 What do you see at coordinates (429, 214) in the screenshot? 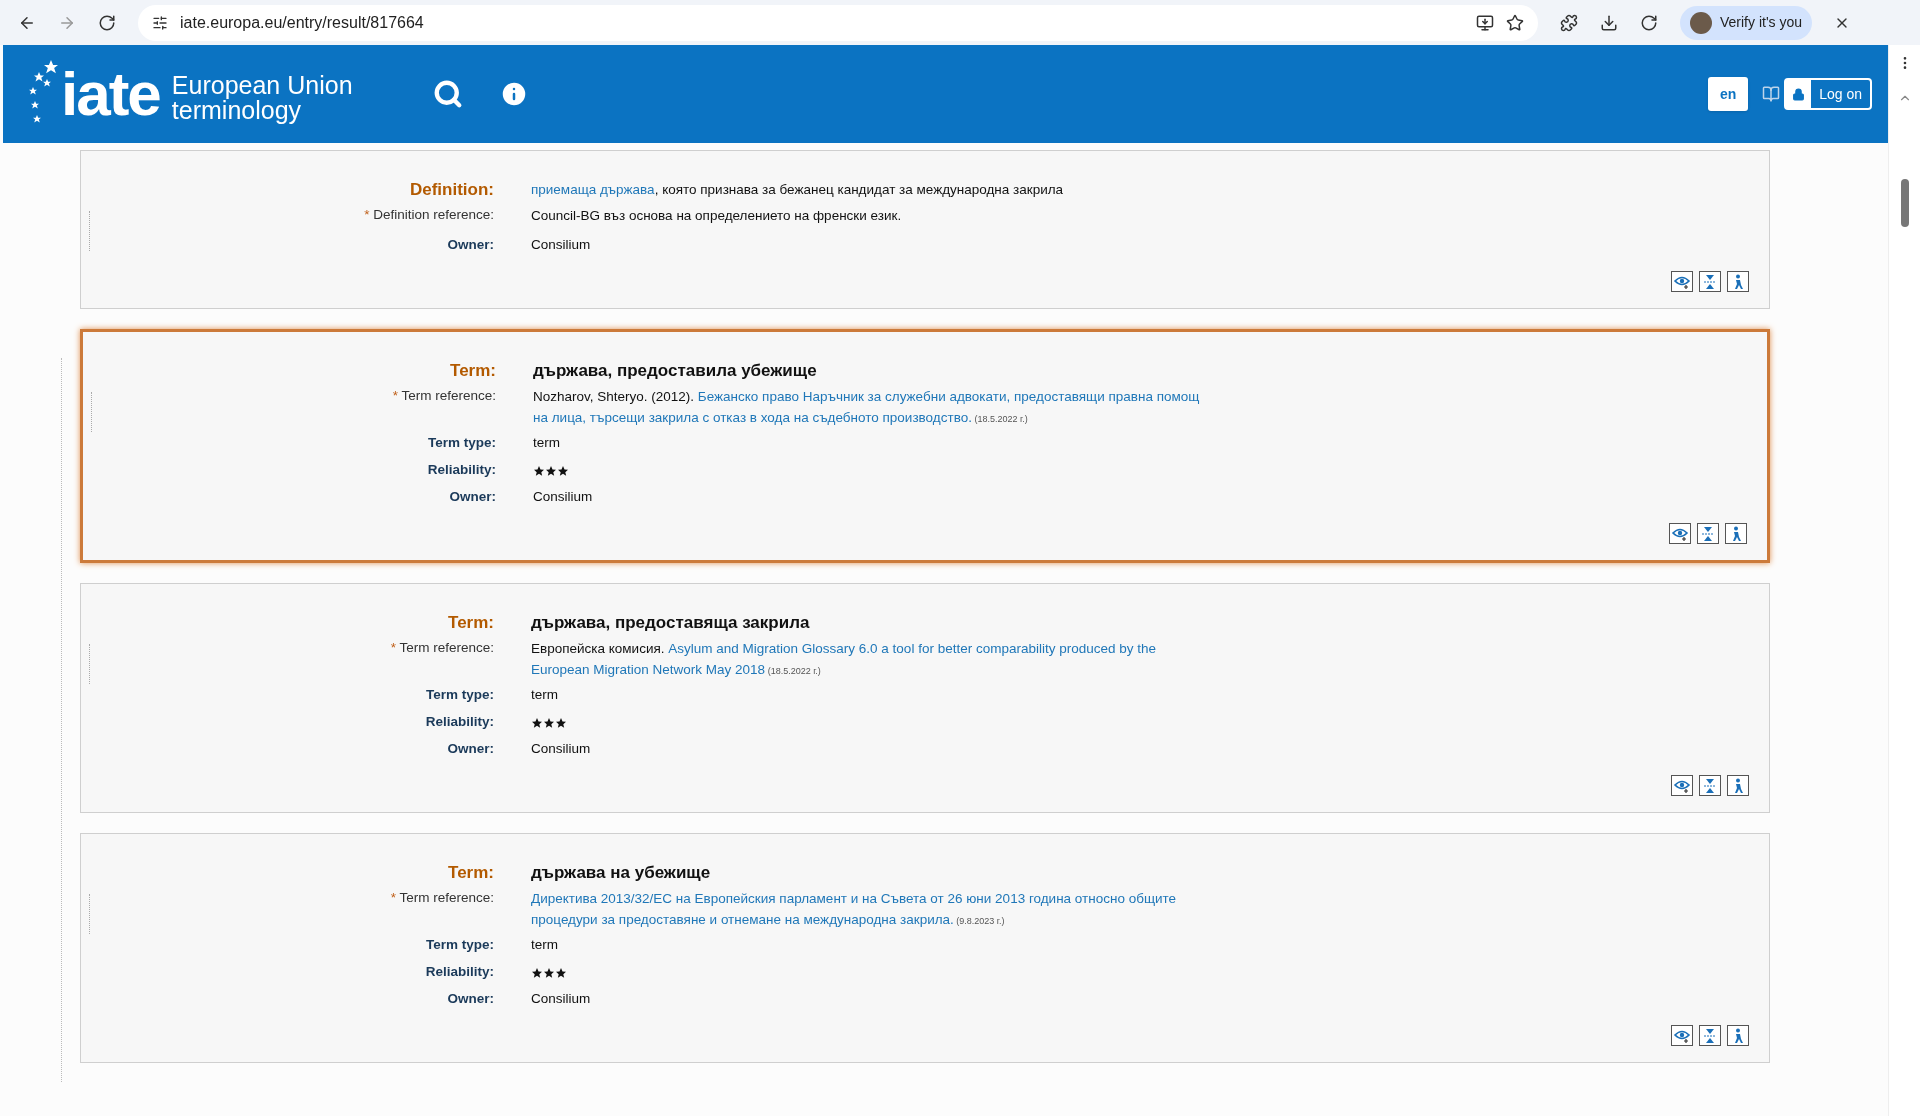
I see `field-label: * Definition reference:` at bounding box center [429, 214].